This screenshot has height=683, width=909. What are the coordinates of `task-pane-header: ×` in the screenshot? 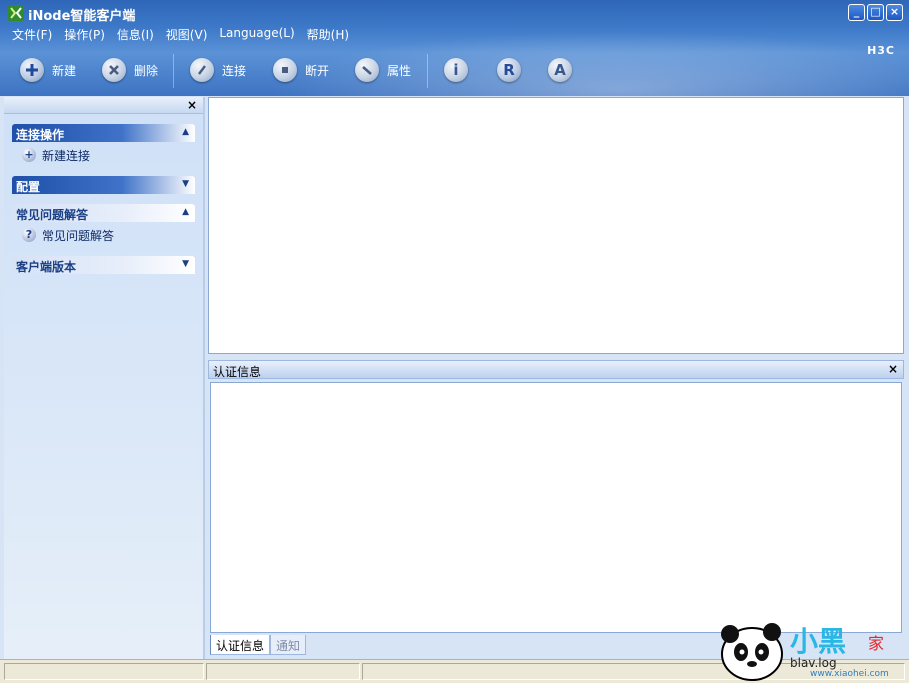 It's located at (103, 105).